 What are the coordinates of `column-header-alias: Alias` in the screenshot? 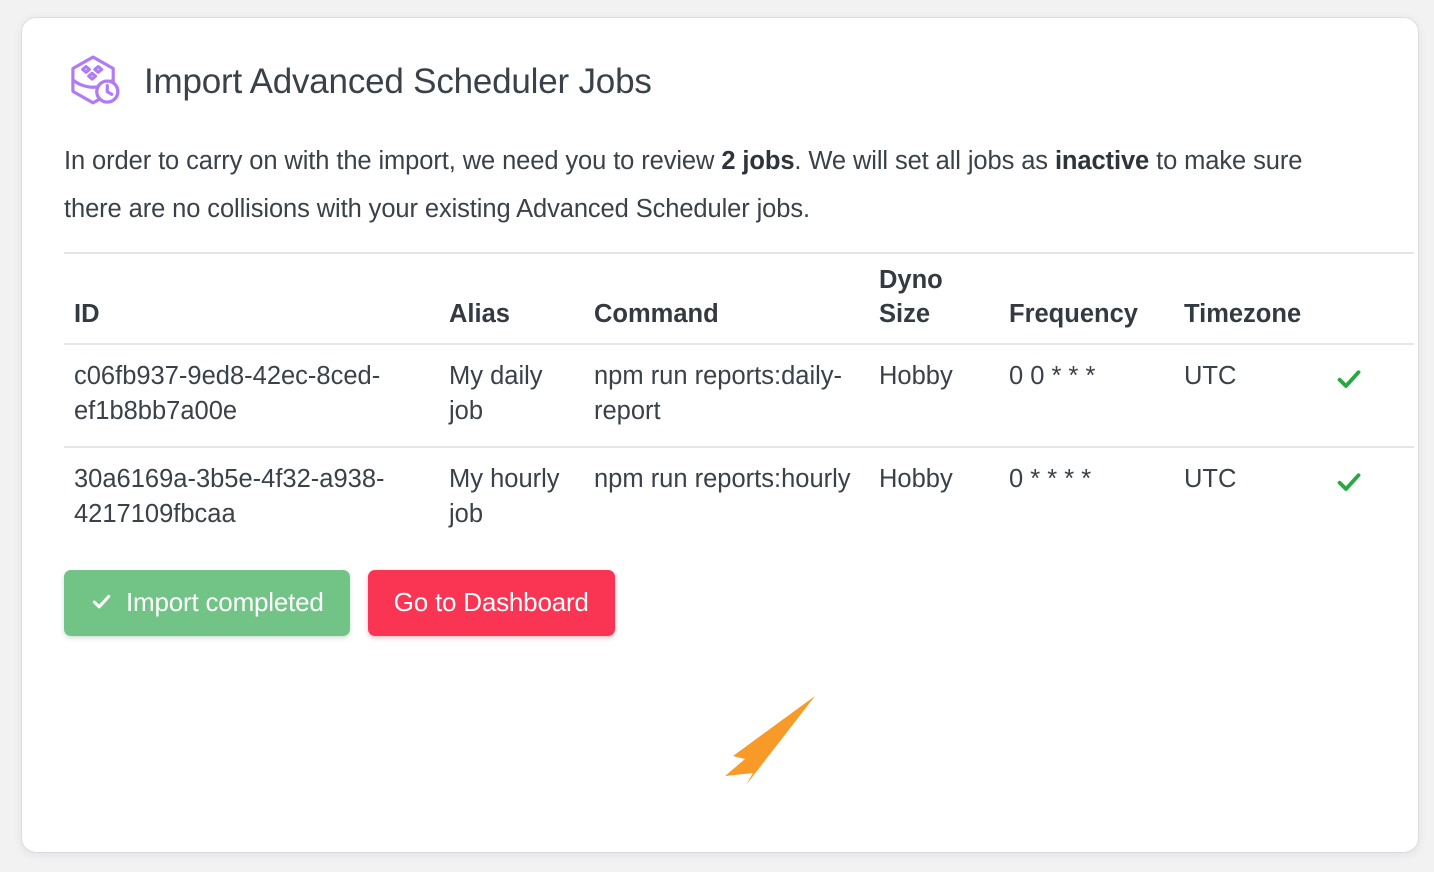 It's located at (511, 298).